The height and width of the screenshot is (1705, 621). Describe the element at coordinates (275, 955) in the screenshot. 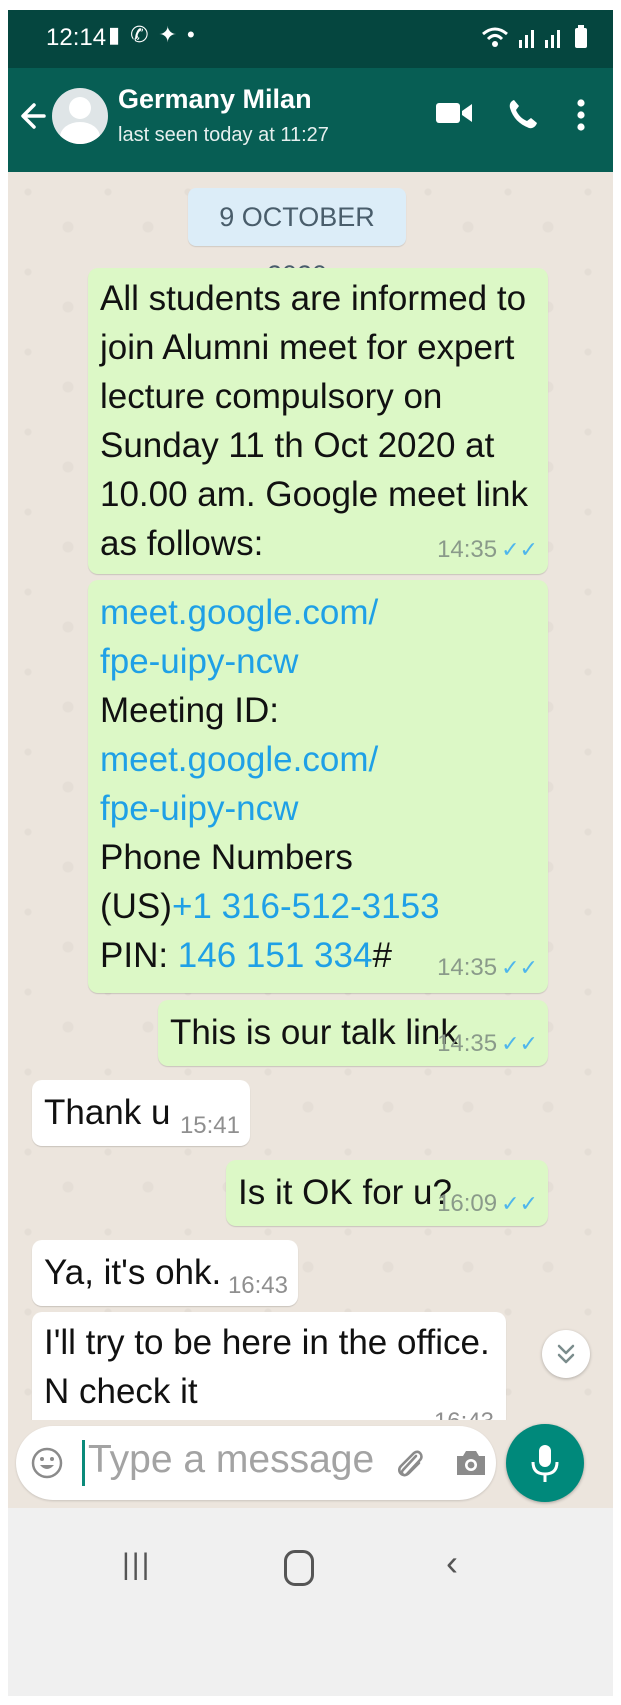

I see `pin-link: 146 151 334` at that location.